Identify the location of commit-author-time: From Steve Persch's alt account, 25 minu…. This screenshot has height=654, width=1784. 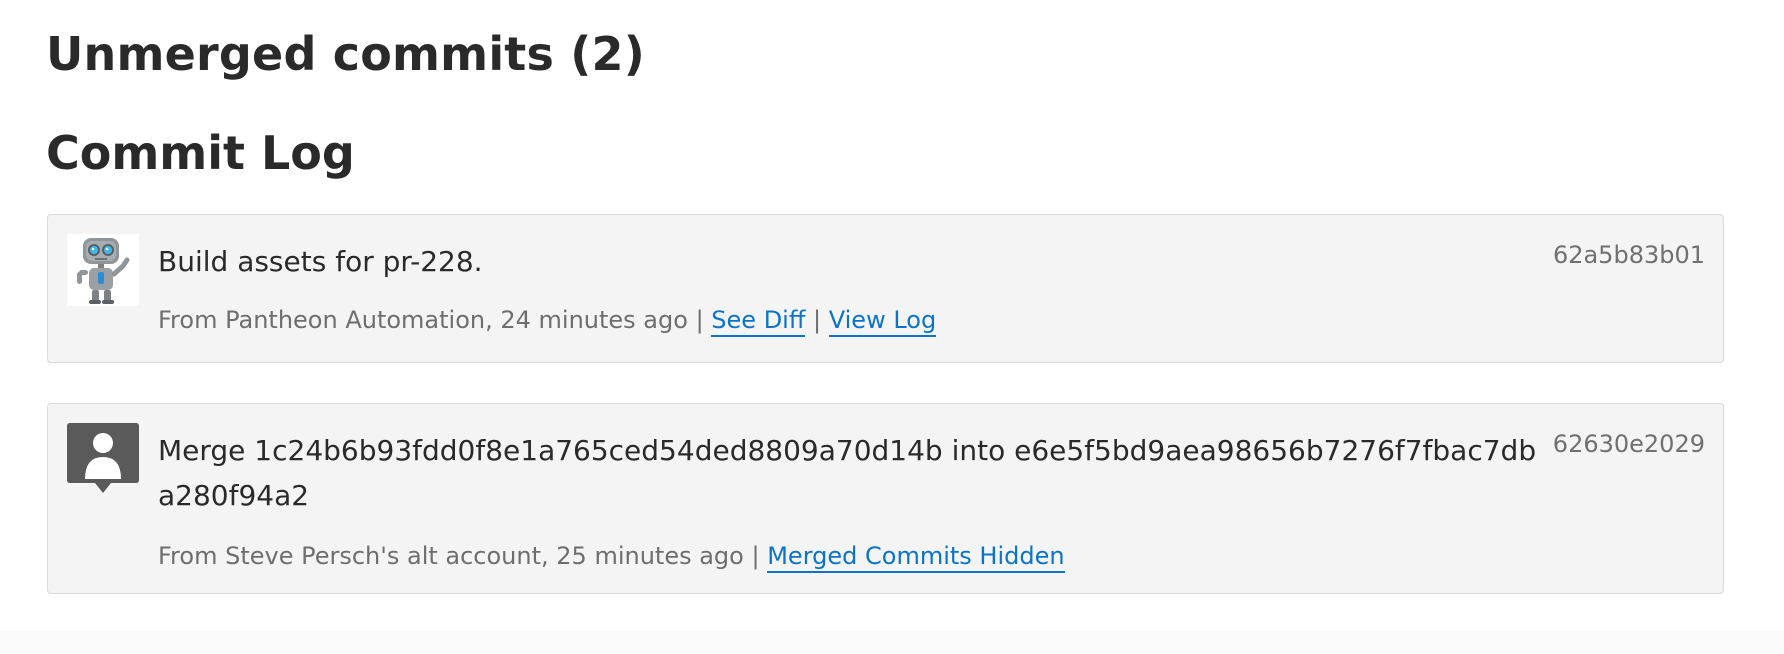
(451, 556).